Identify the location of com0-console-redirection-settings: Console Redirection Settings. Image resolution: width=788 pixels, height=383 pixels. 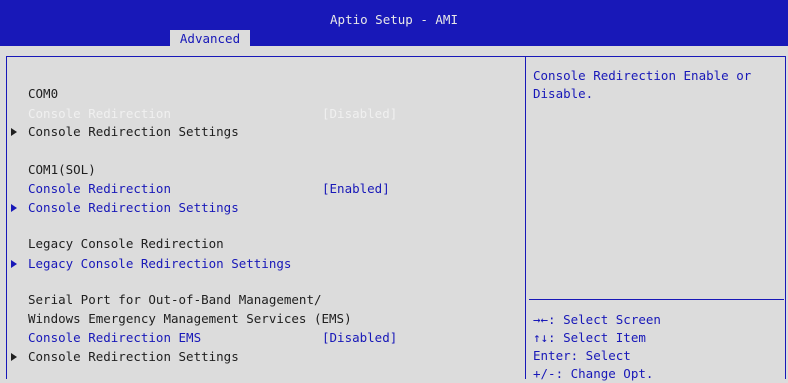
(133, 132).